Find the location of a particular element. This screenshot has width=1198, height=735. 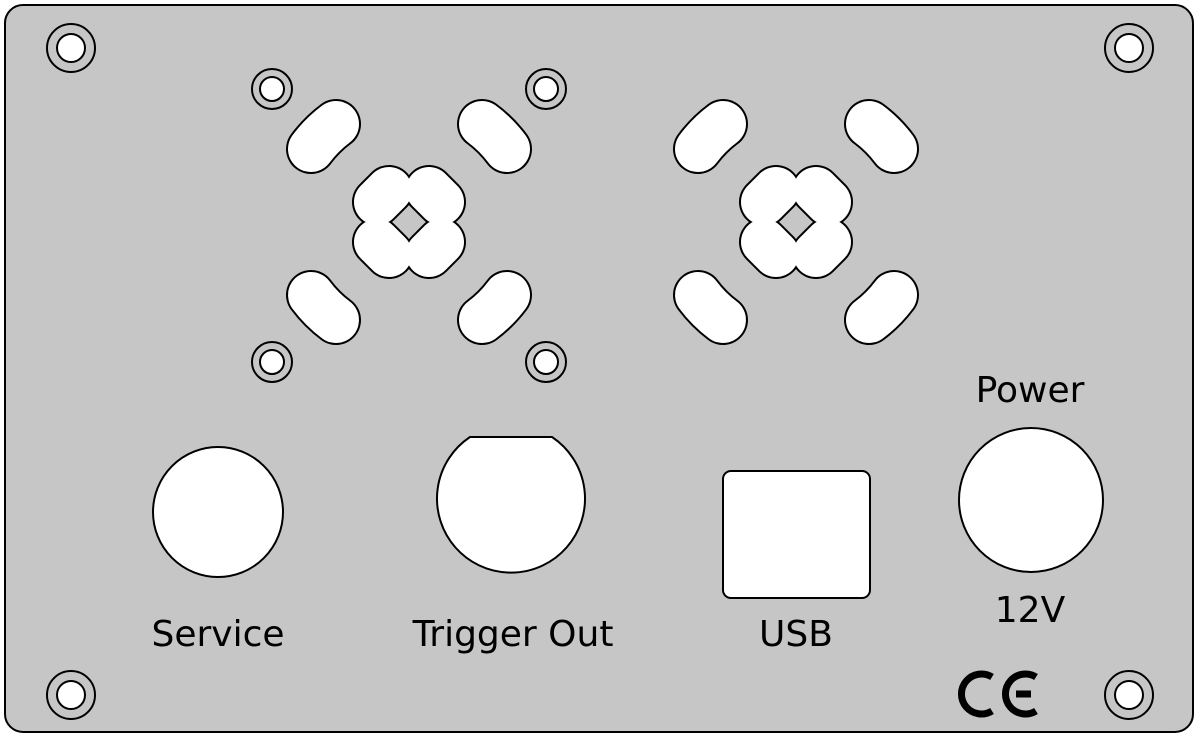

voltage-label: 12V is located at coordinates (1030, 610).